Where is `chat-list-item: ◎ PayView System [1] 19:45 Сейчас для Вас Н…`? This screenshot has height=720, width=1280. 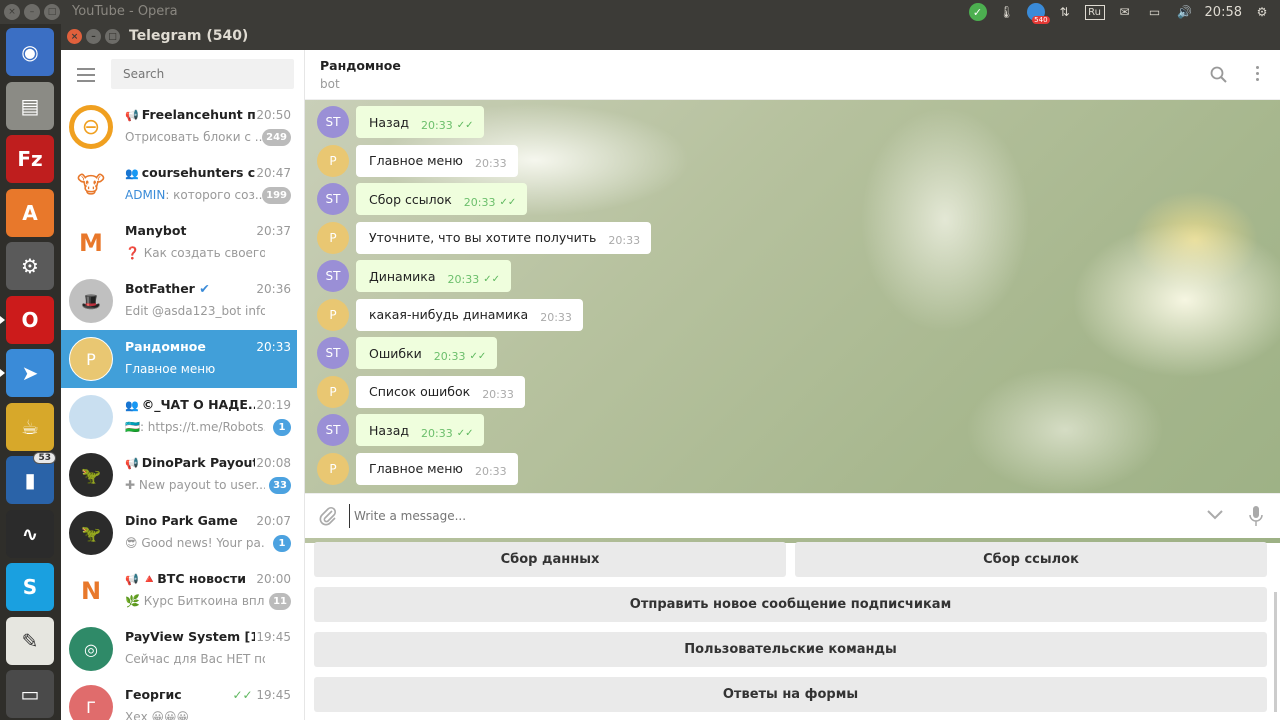
chat-list-item: ◎ PayView System [1] 19:45 Сейчас для Вас Н… is located at coordinates (179, 649).